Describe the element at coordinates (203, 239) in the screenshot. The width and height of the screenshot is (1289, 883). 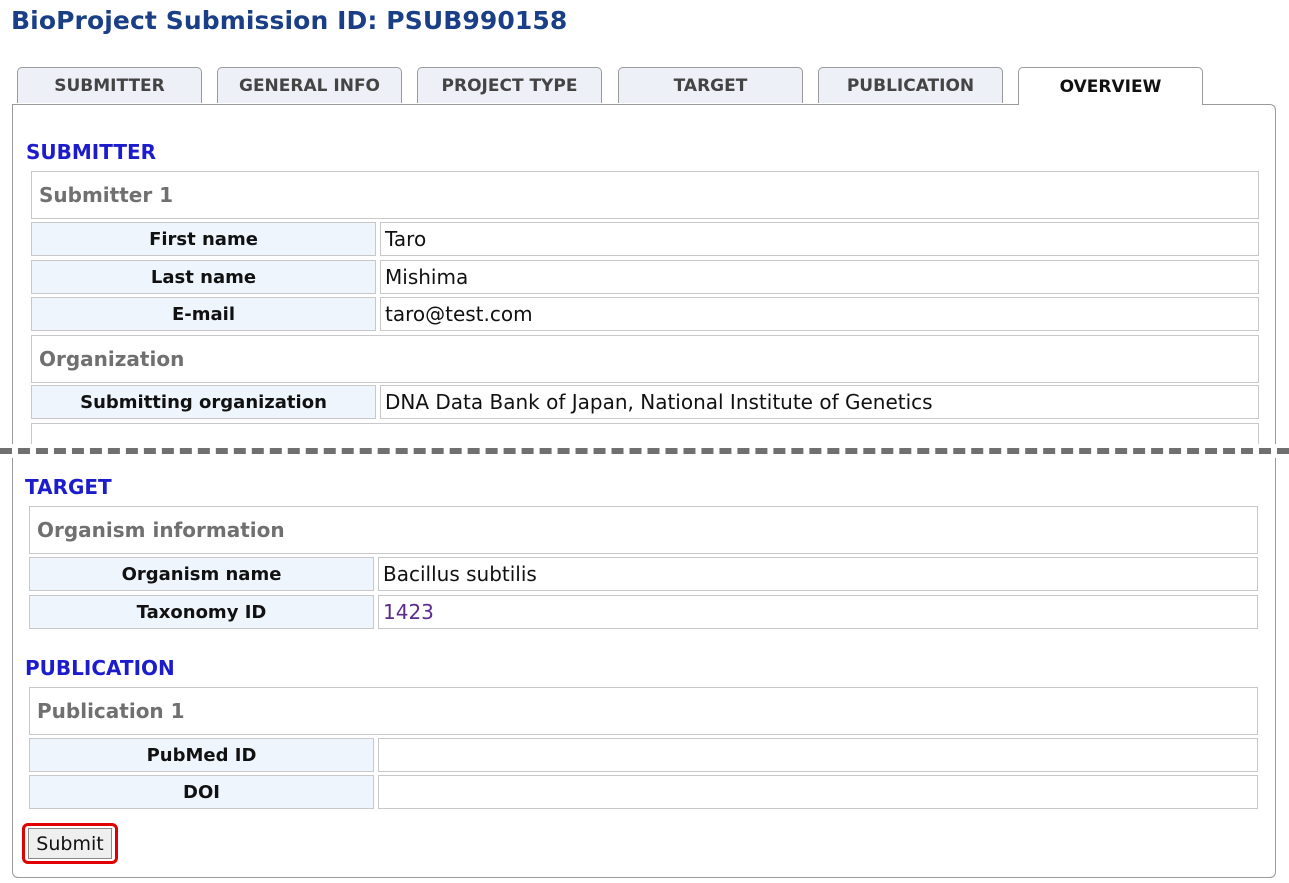
I see `field-label: First name` at that location.